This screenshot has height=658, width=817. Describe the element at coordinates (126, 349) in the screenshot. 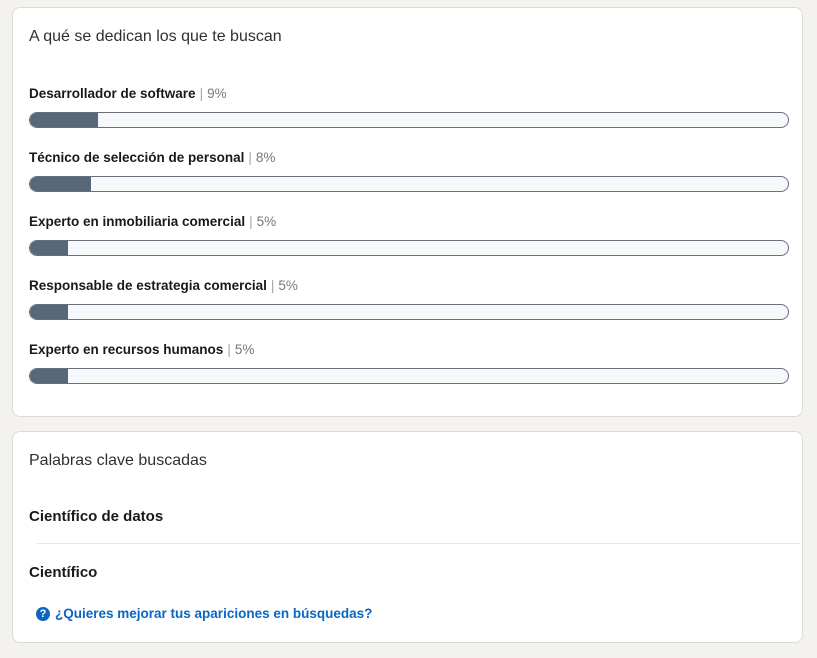

I see `occupation-label: Experto en recursos humanos` at that location.